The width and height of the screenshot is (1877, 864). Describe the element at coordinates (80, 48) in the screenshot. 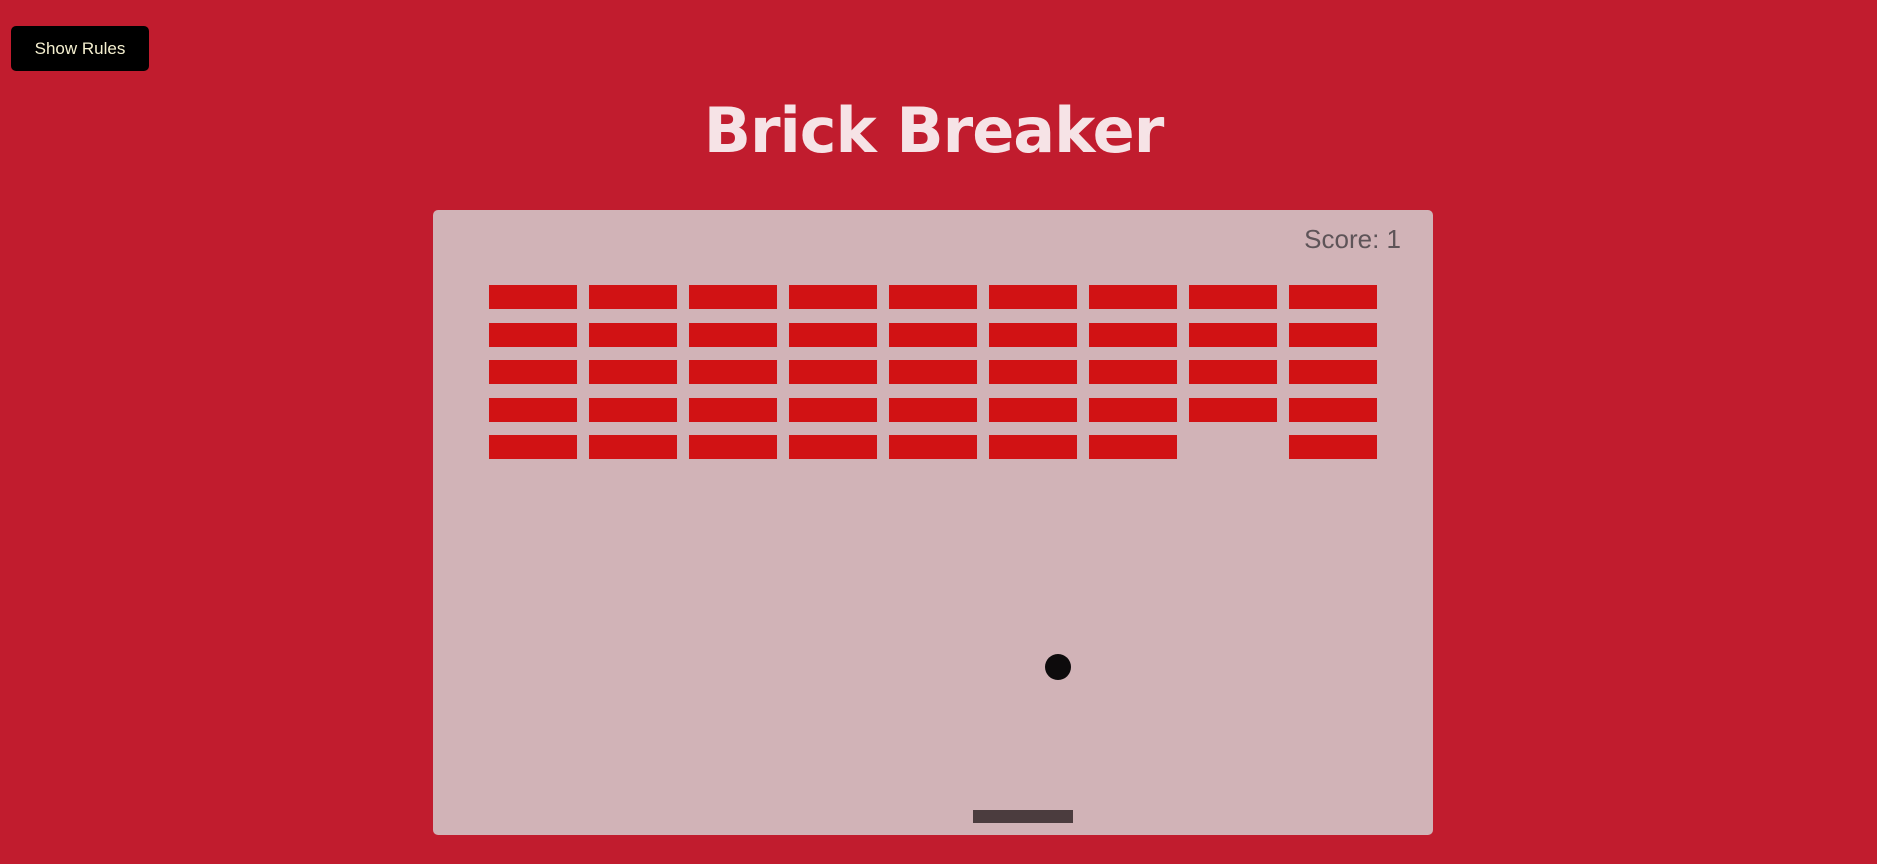

I see `show-rules-button: Show Rules` at that location.